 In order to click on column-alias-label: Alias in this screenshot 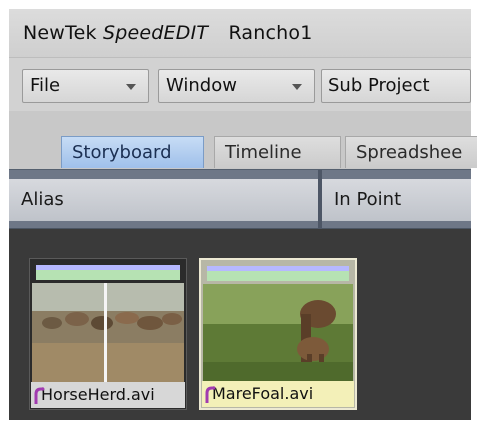, I will do `click(42, 199)`.